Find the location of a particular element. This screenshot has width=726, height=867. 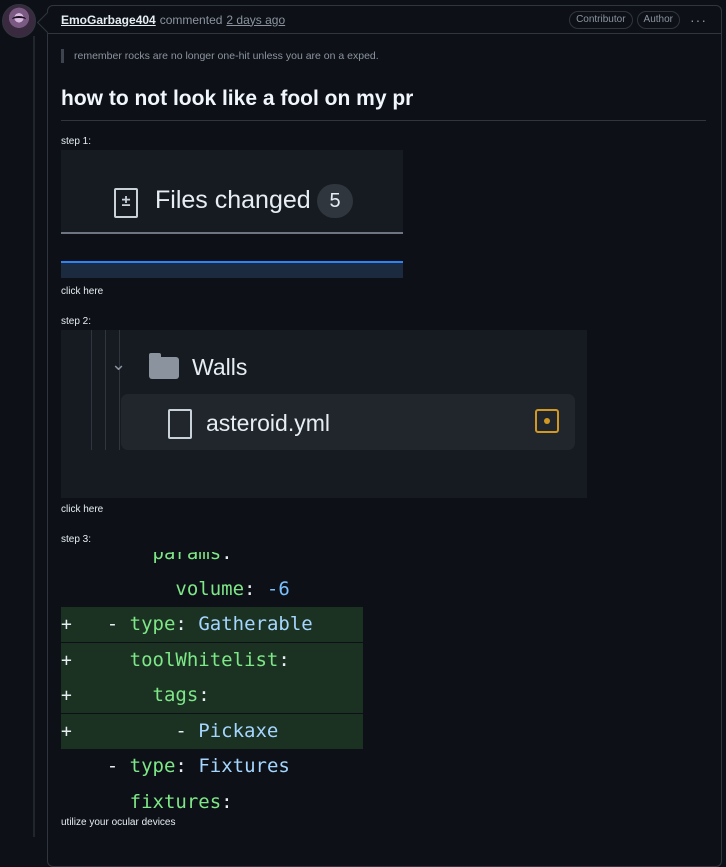

avatar is located at coordinates (19, 21).